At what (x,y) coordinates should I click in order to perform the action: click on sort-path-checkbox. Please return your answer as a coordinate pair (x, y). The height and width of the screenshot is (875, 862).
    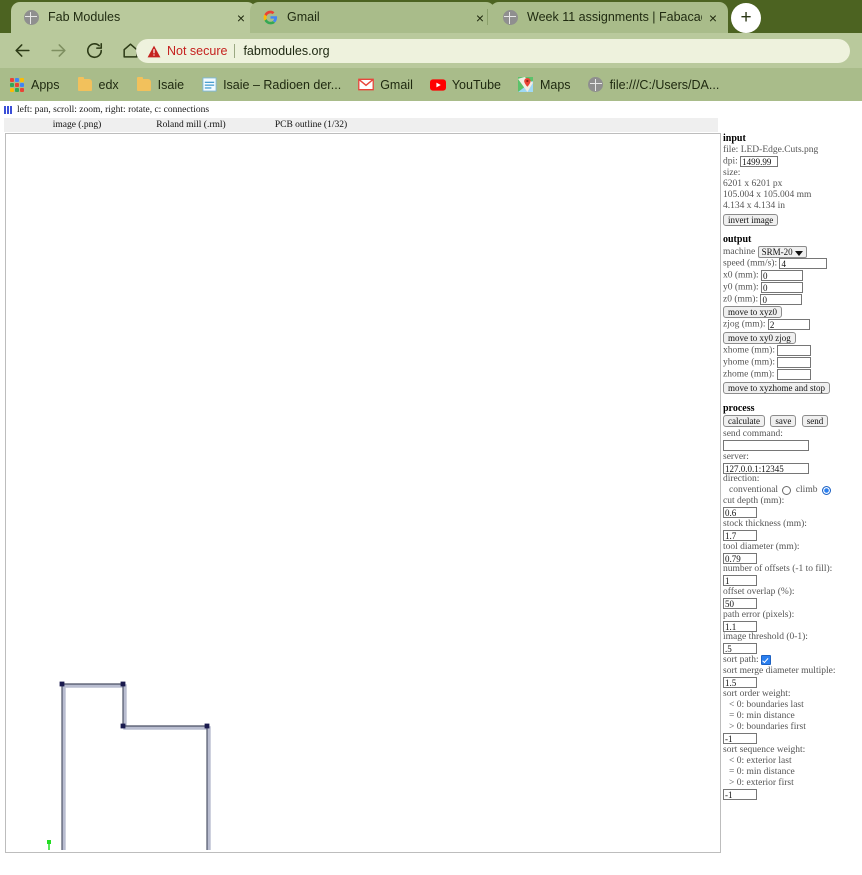
    Looking at the image, I should click on (766, 660).